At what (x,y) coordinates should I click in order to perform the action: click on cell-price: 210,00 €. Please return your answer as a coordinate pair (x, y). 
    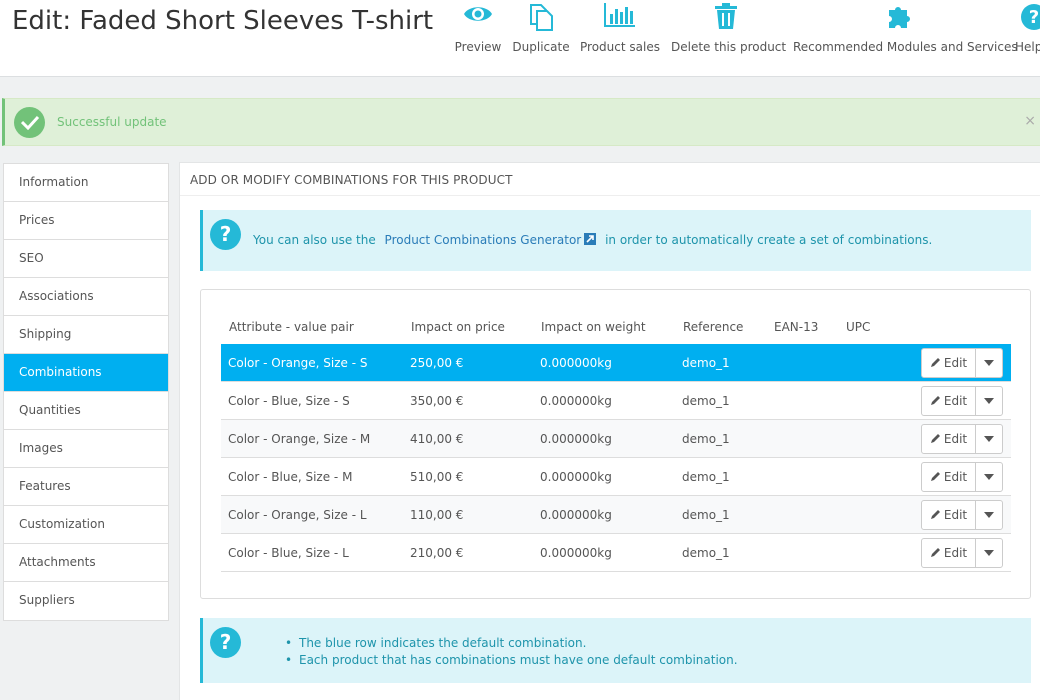
    Looking at the image, I should click on (437, 553).